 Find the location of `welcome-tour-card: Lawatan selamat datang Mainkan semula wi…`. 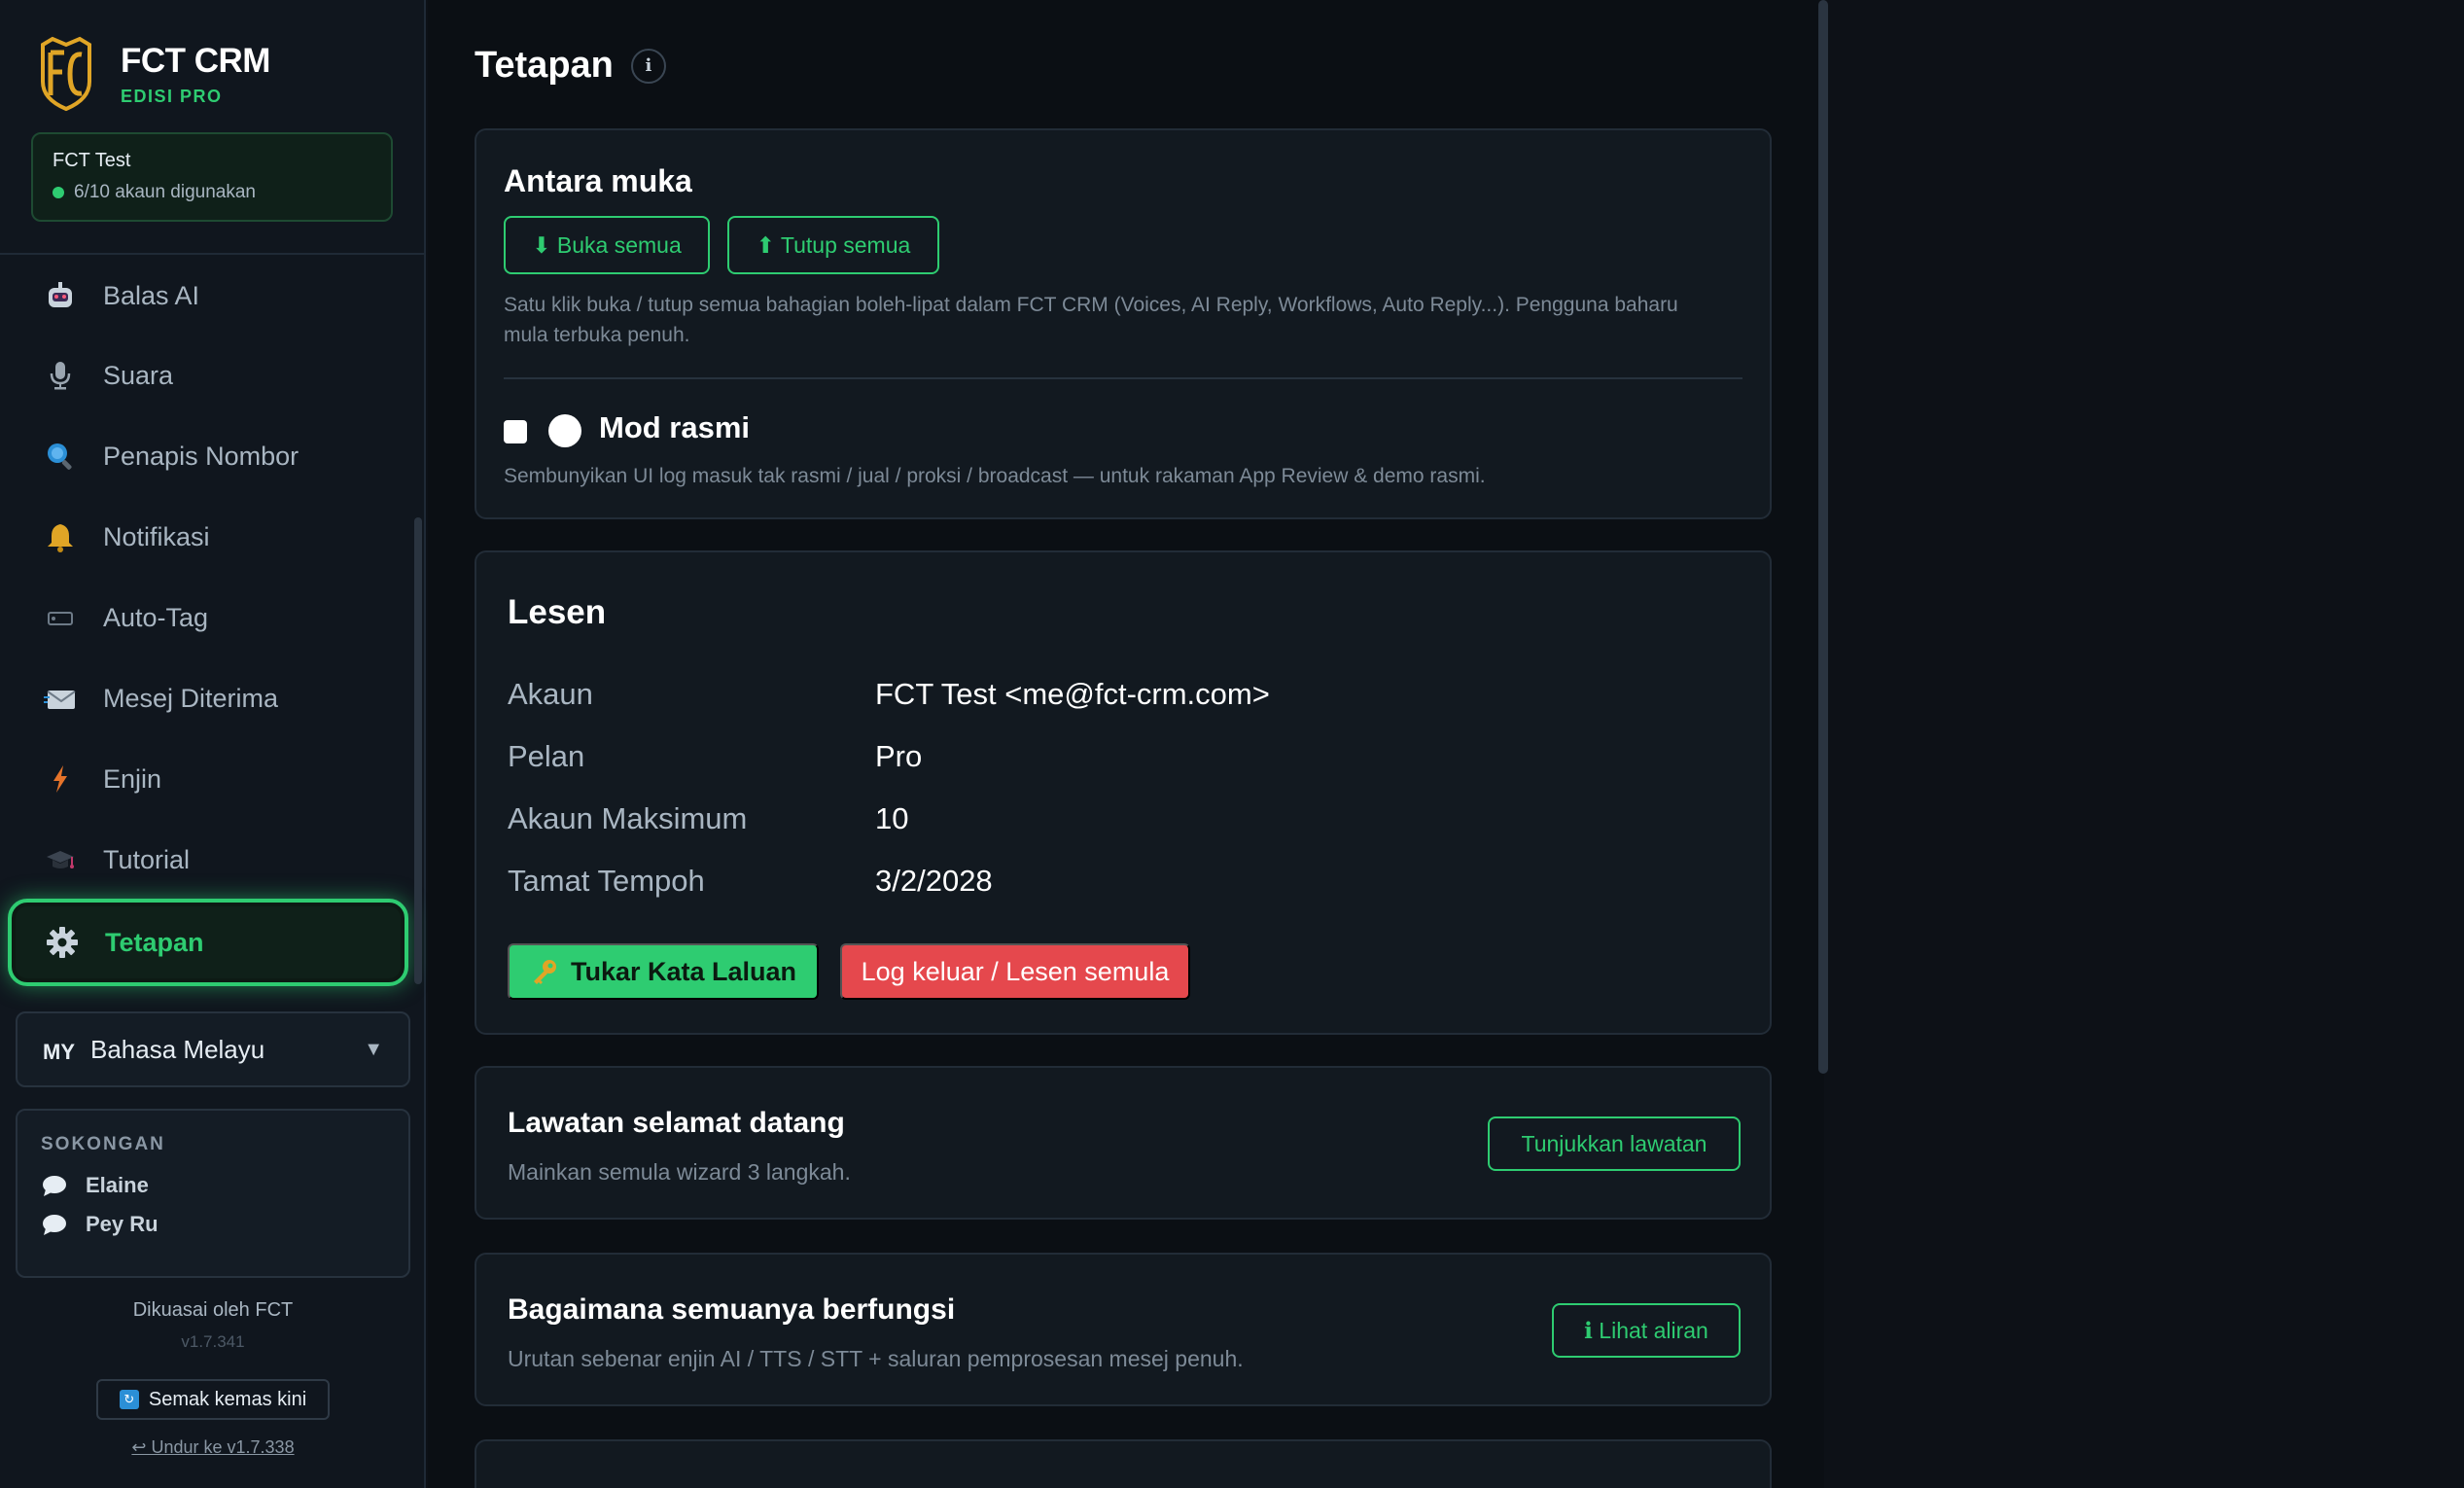

welcome-tour-card: Lawatan selamat datang Mainkan semula wi… is located at coordinates (1123, 1143).